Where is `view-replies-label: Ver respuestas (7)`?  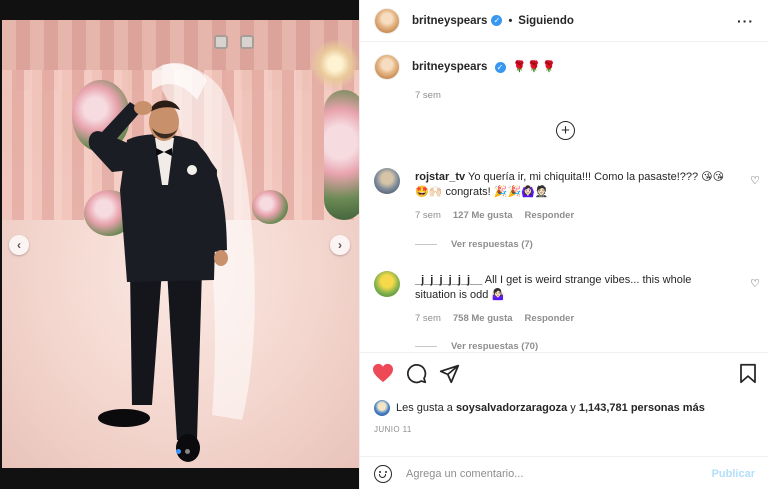
view-replies-label: Ver respuestas (7) is located at coordinates (492, 244).